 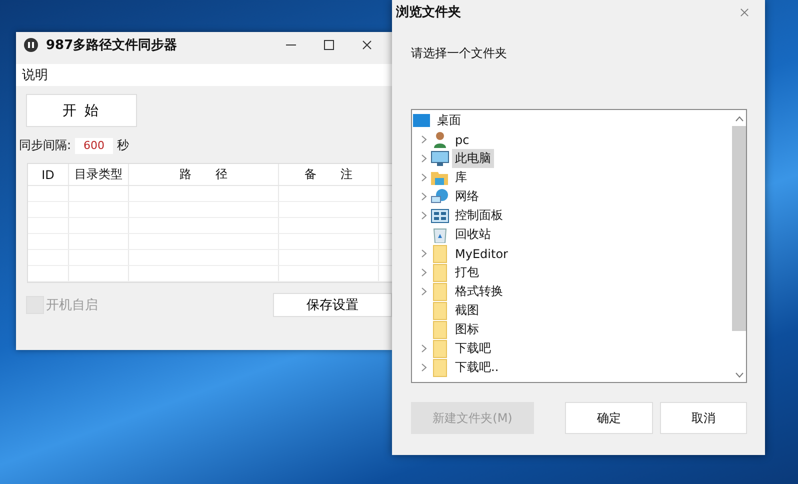 I want to click on unit-label: 秒, so click(x=123, y=145).